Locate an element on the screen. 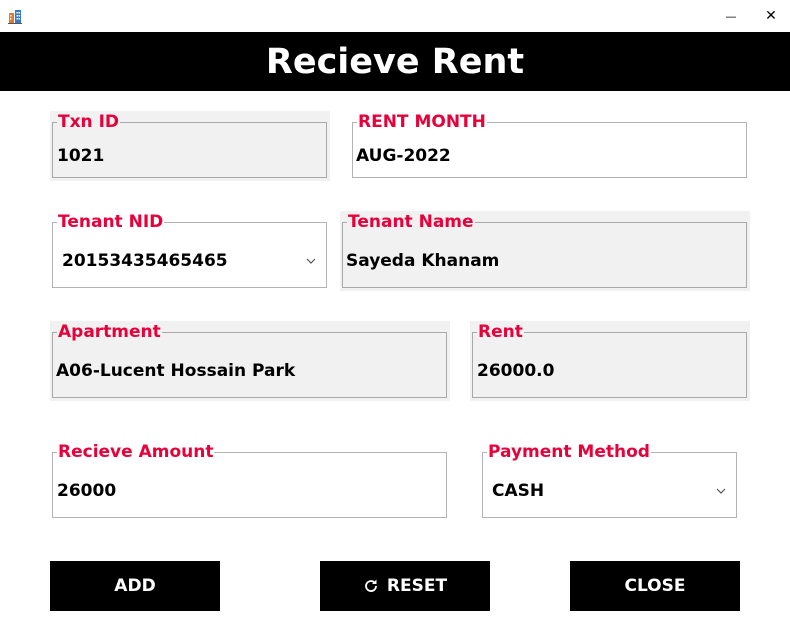  refresh-icon is located at coordinates (371, 586).